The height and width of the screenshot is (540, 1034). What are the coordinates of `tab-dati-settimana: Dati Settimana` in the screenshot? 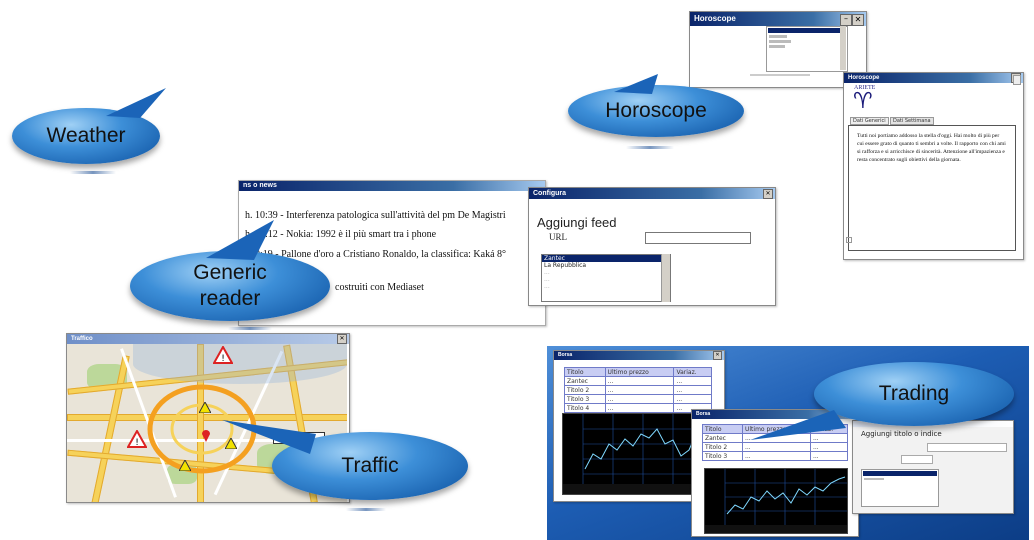 It's located at (912, 121).